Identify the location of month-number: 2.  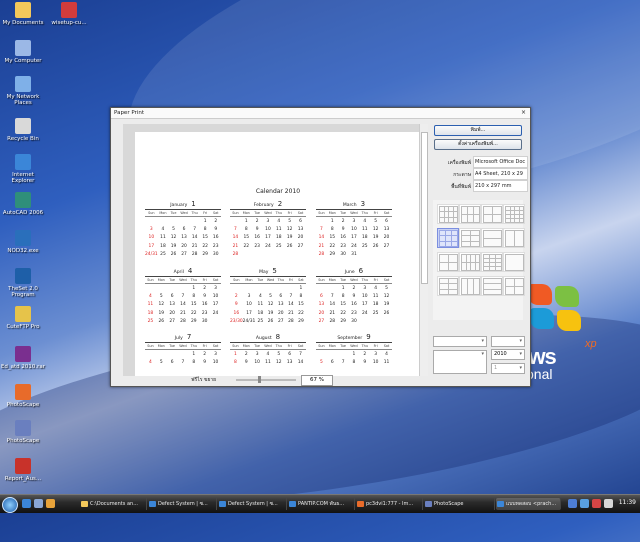
(280, 204).